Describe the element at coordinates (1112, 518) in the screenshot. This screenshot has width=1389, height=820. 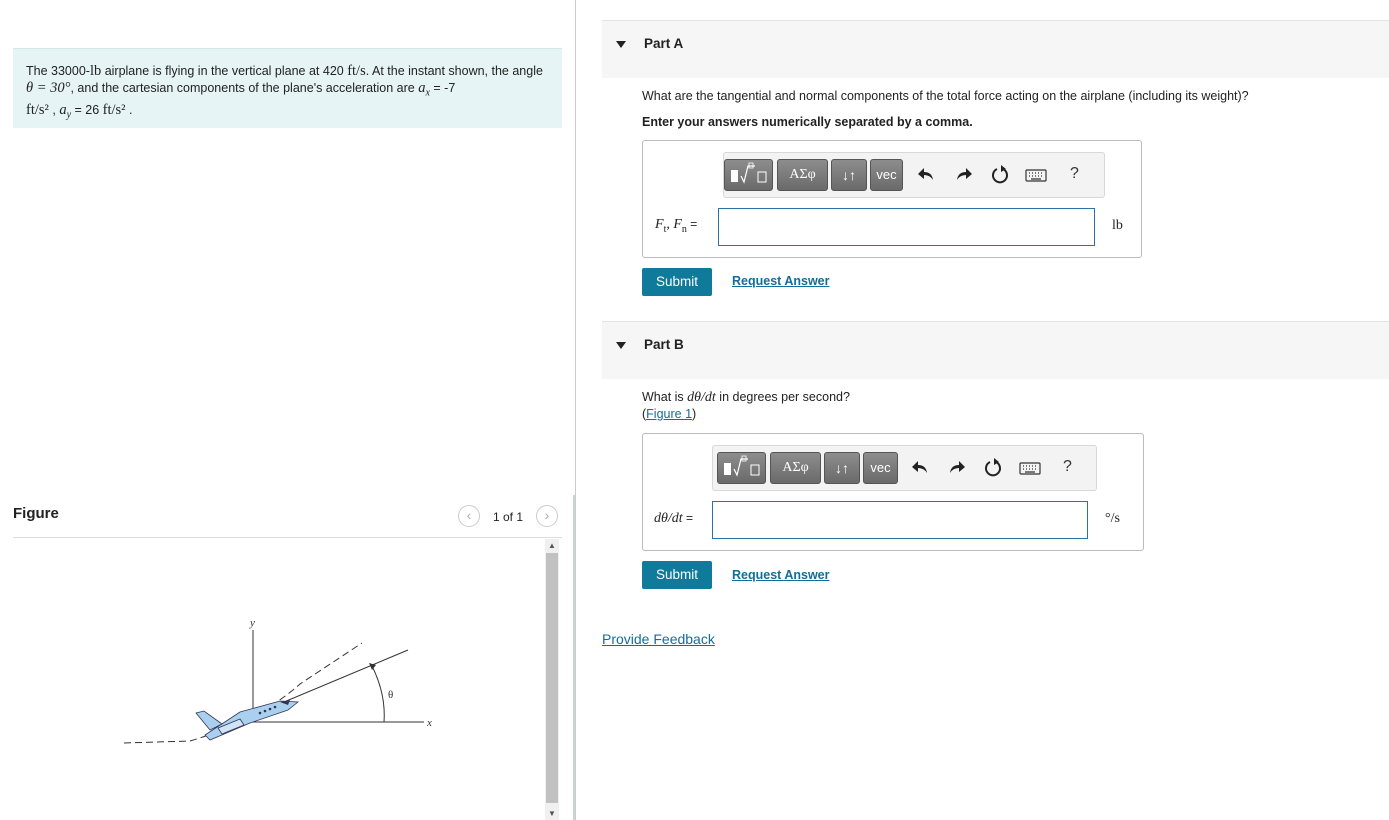
I see `part-b-unit: °/s` at that location.